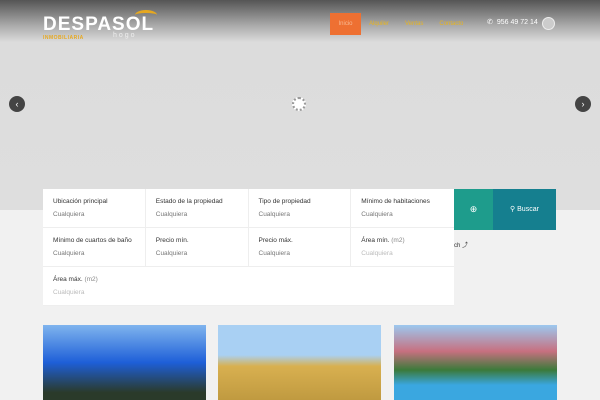 Image resolution: width=600 pixels, height=400 pixels. Describe the element at coordinates (17, 104) in the screenshot. I see `slider-prev-button: ‹` at that location.